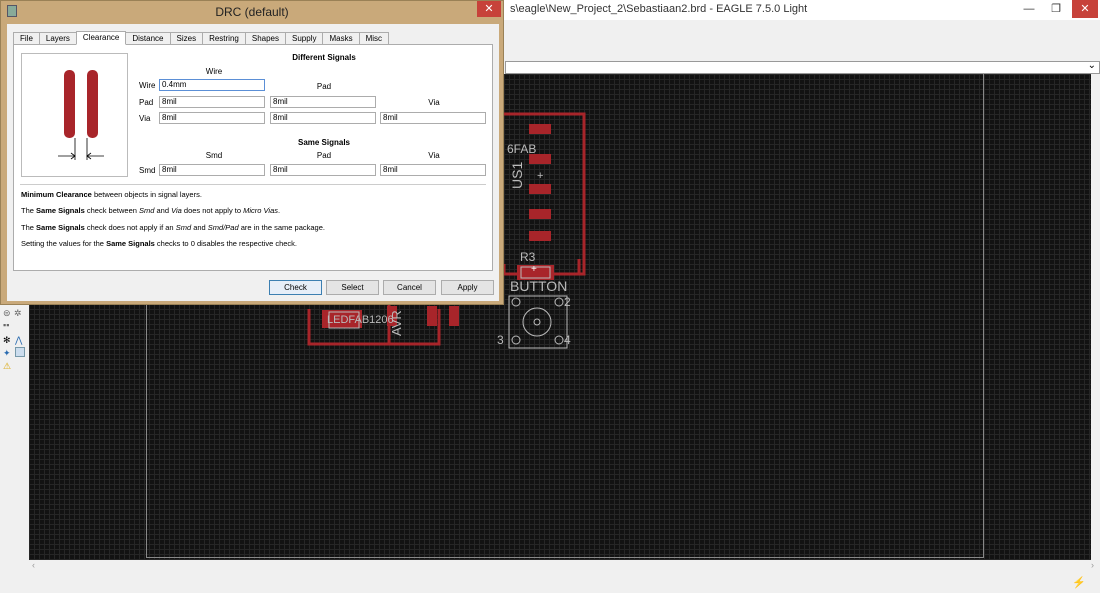 The width and height of the screenshot is (1100, 593). What do you see at coordinates (7, 313) in the screenshot?
I see `layer-tool-icon: ⊜` at bounding box center [7, 313].